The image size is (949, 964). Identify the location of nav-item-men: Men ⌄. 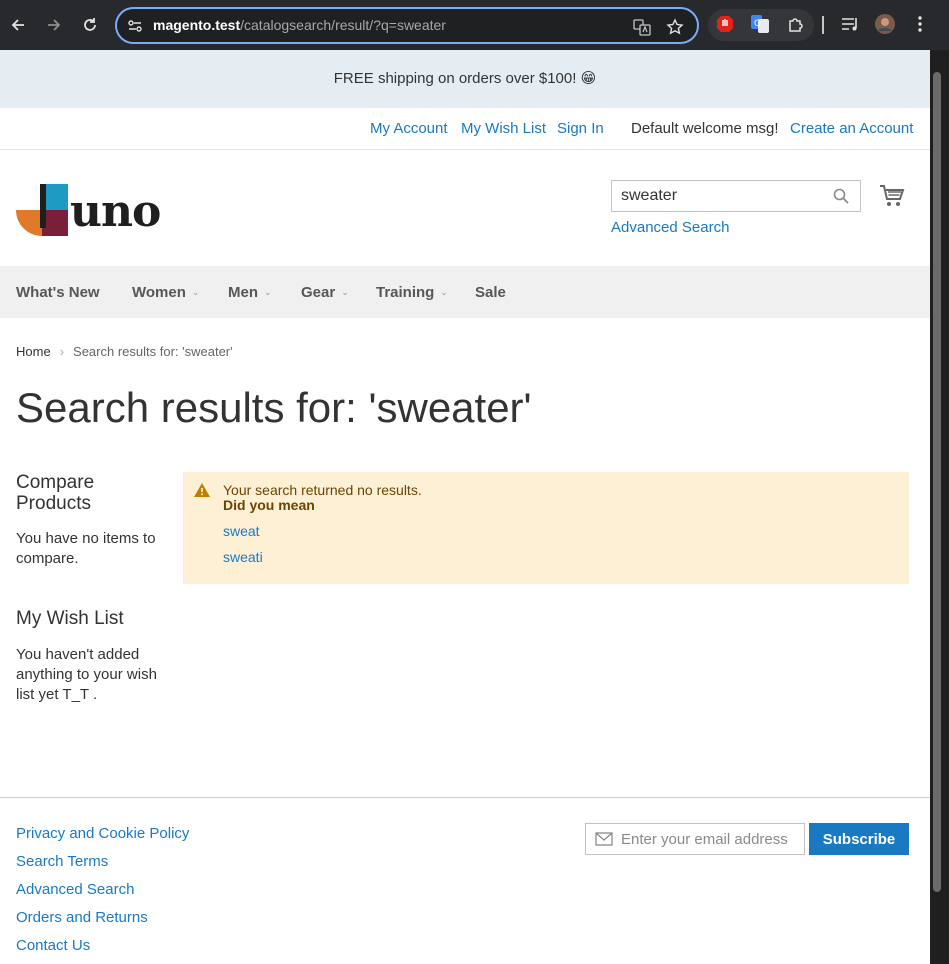
(250, 292).